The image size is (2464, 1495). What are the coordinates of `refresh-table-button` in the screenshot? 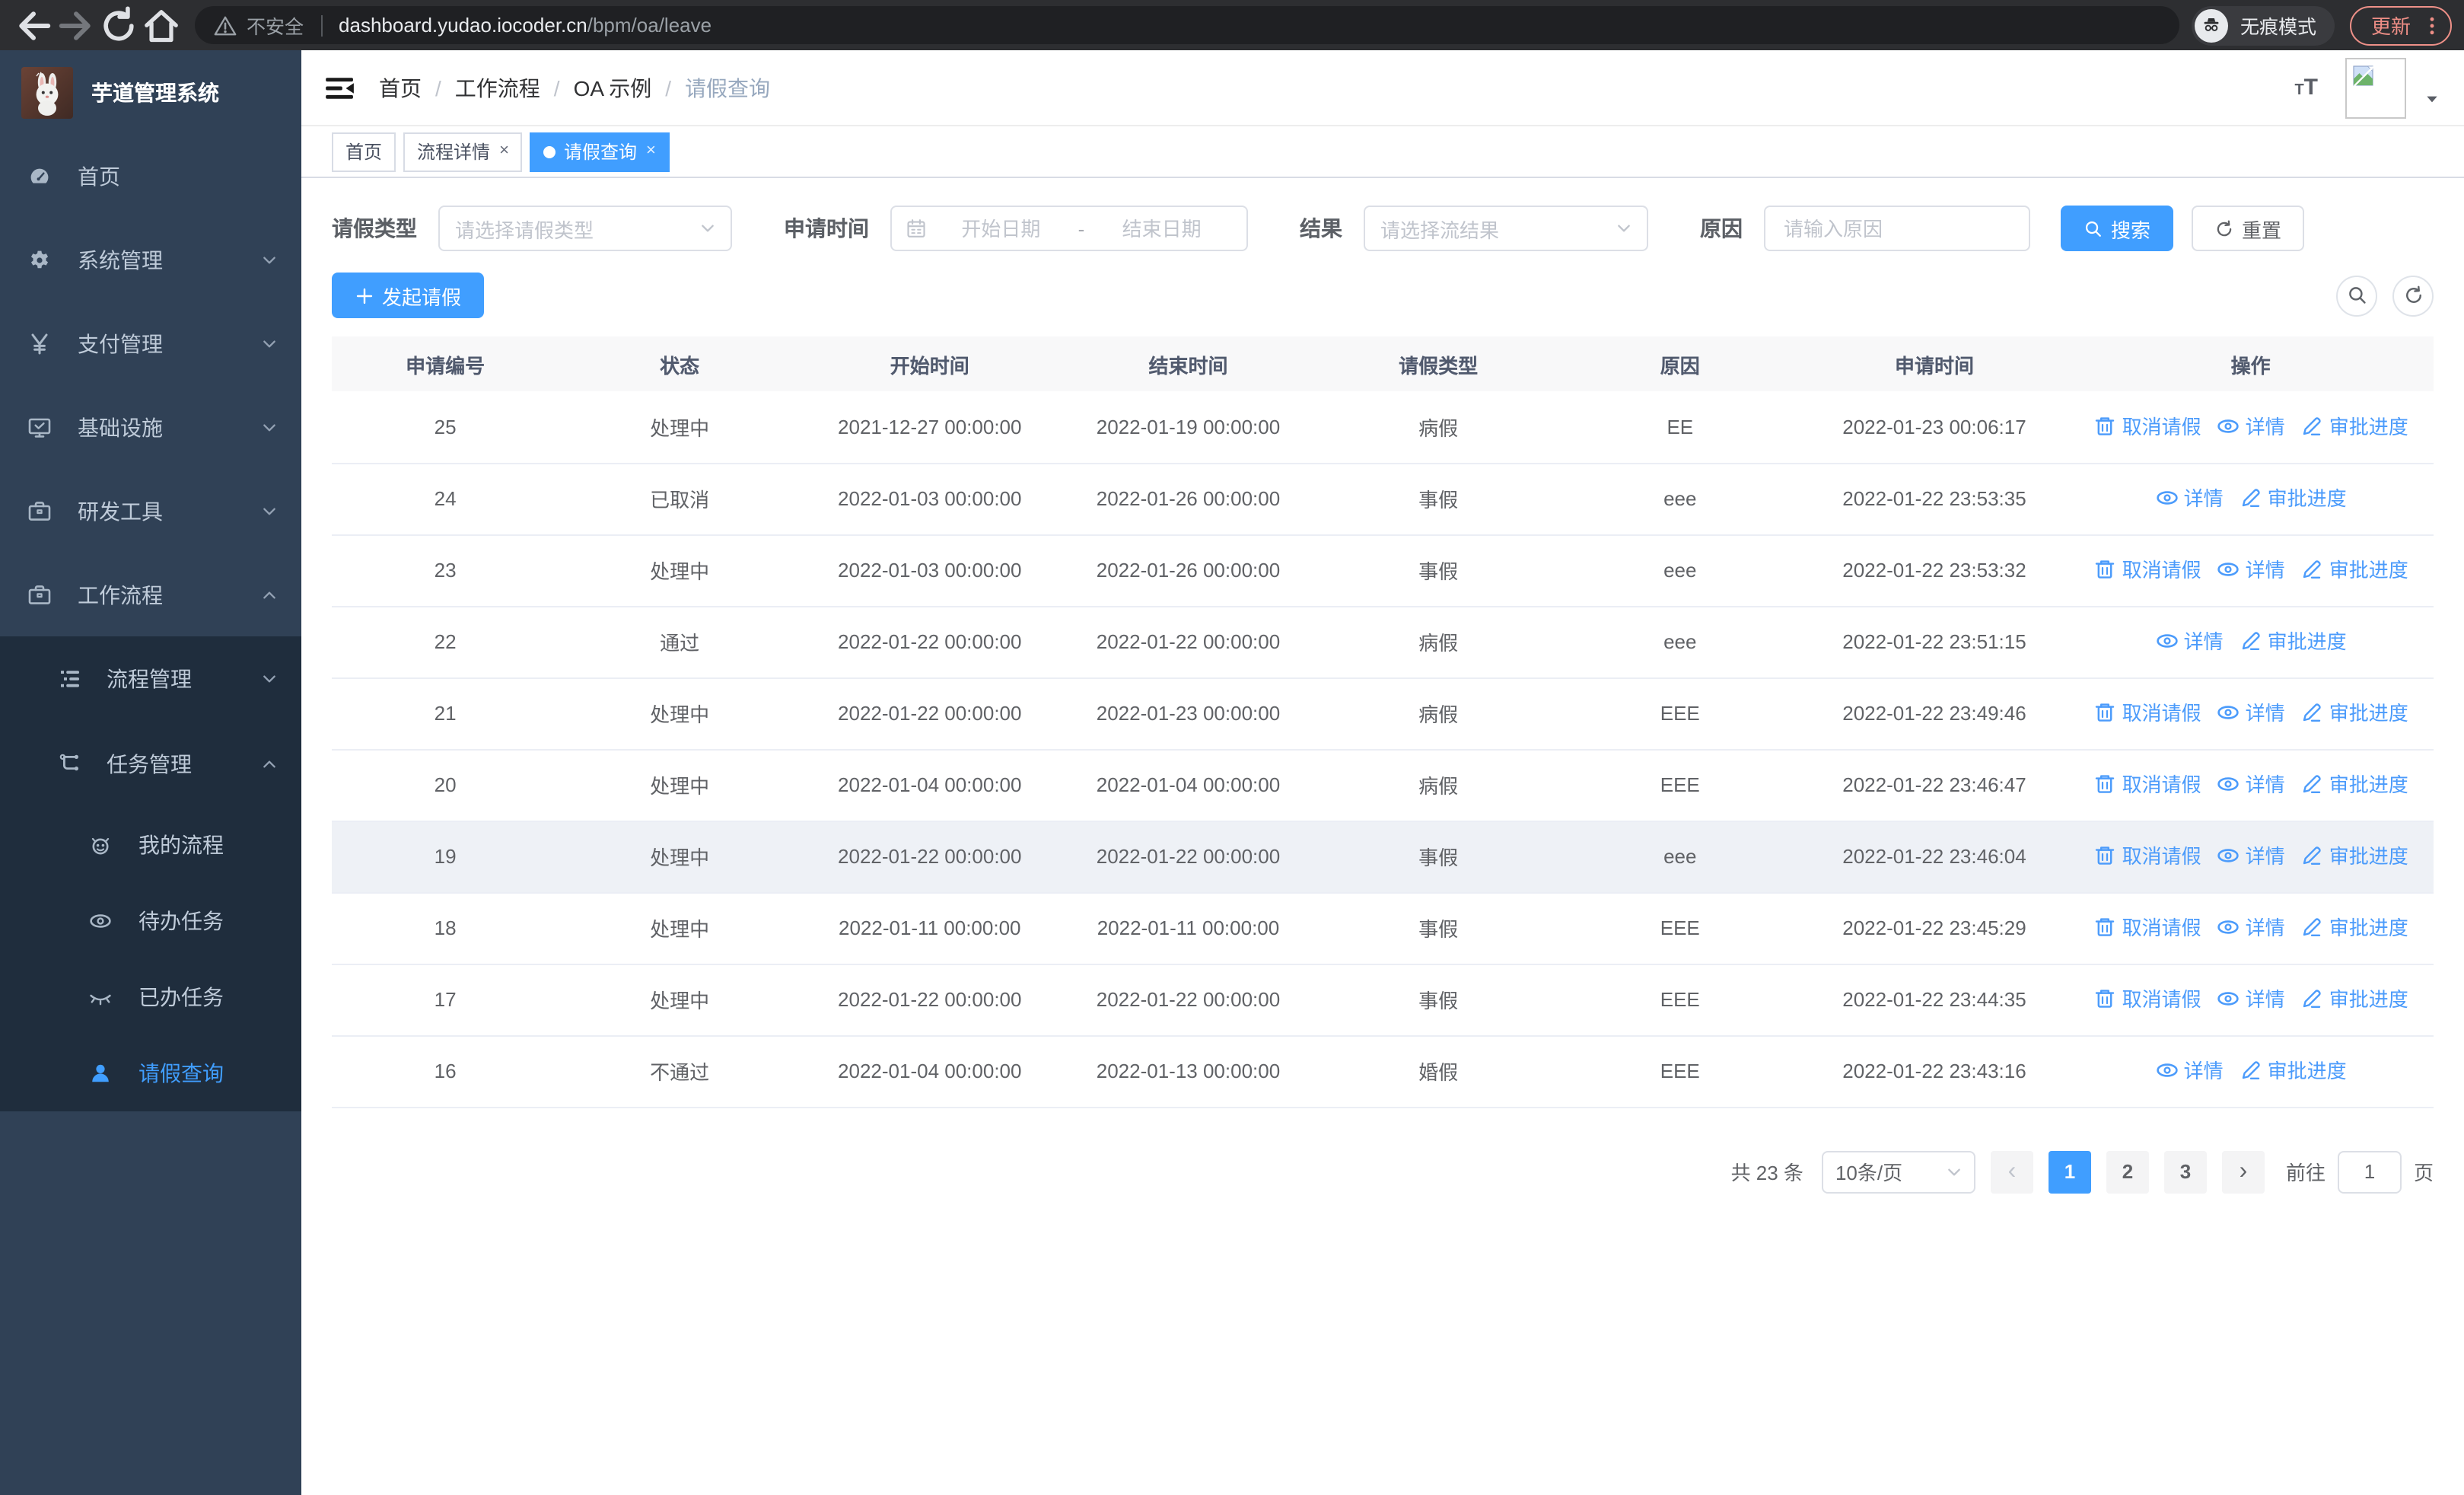 It's located at (2413, 296).